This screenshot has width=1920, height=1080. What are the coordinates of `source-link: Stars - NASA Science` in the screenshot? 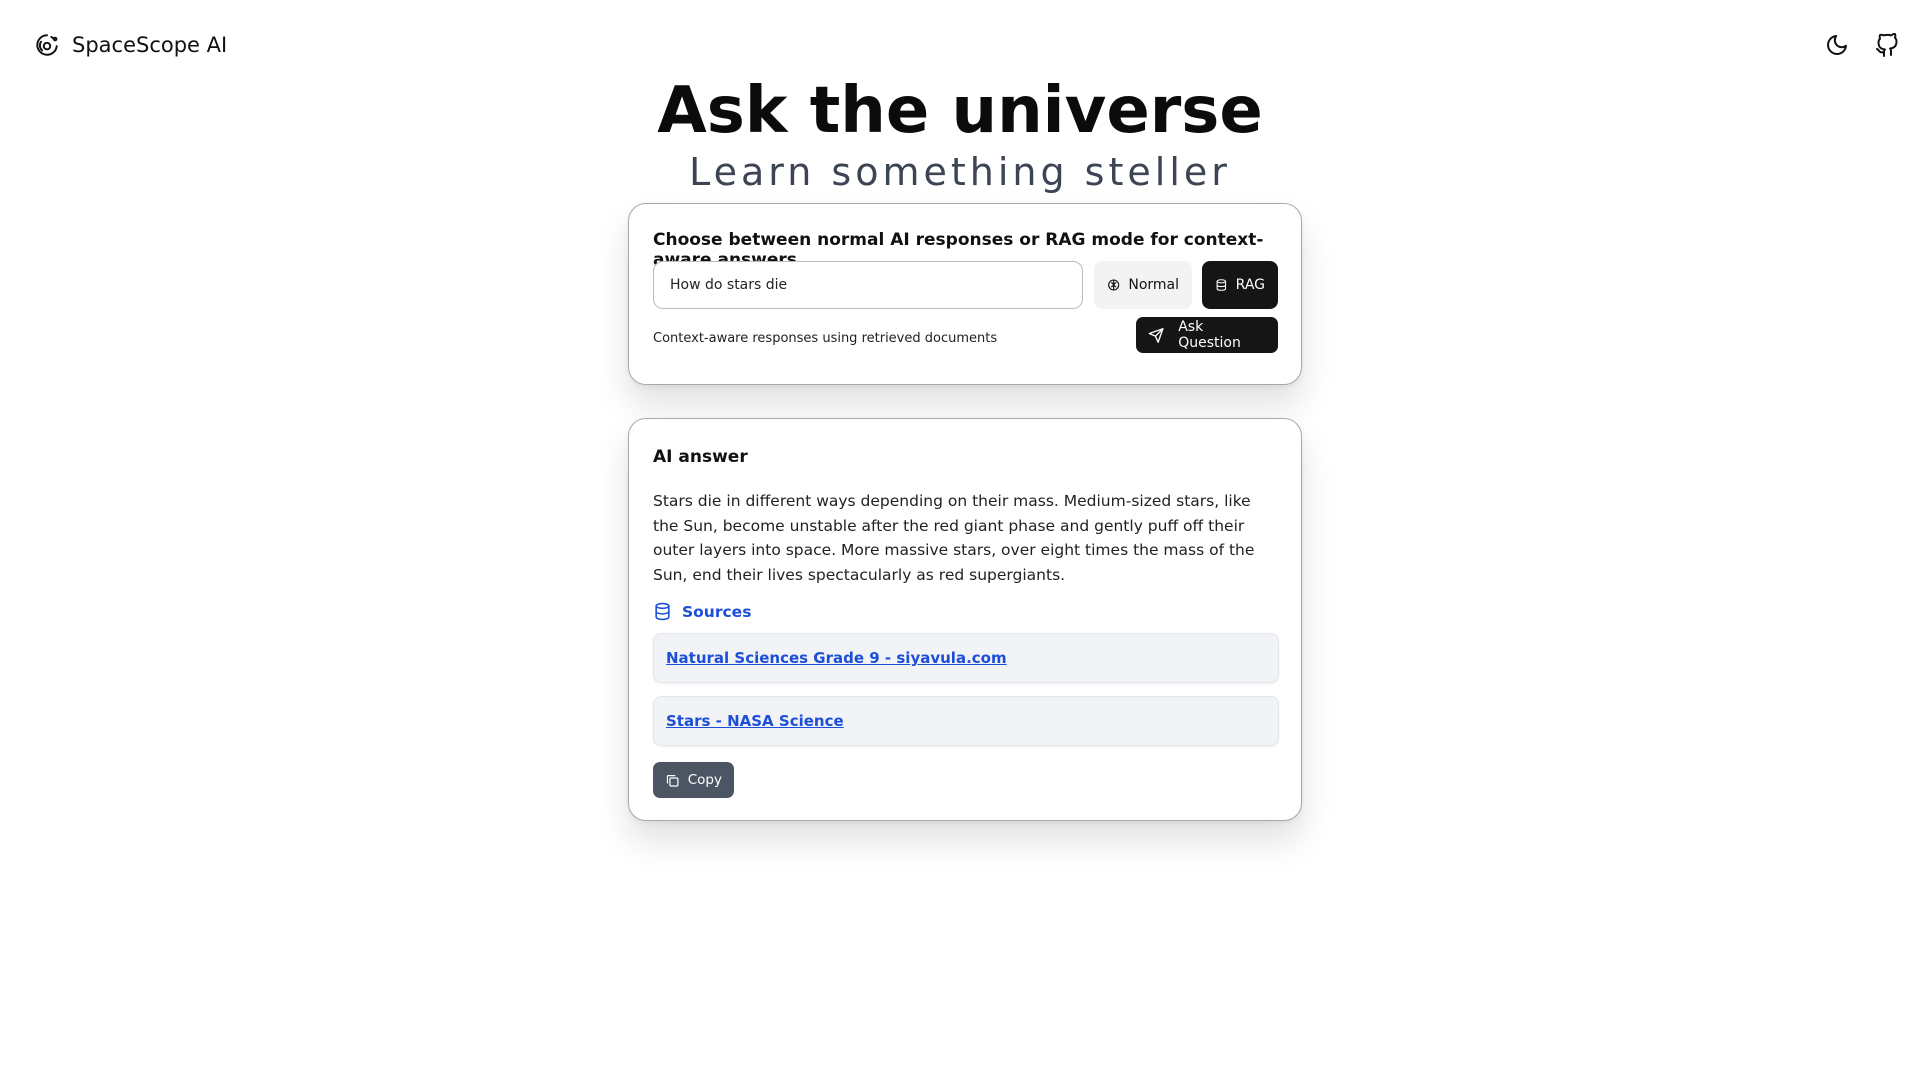 It's located at (755, 721).